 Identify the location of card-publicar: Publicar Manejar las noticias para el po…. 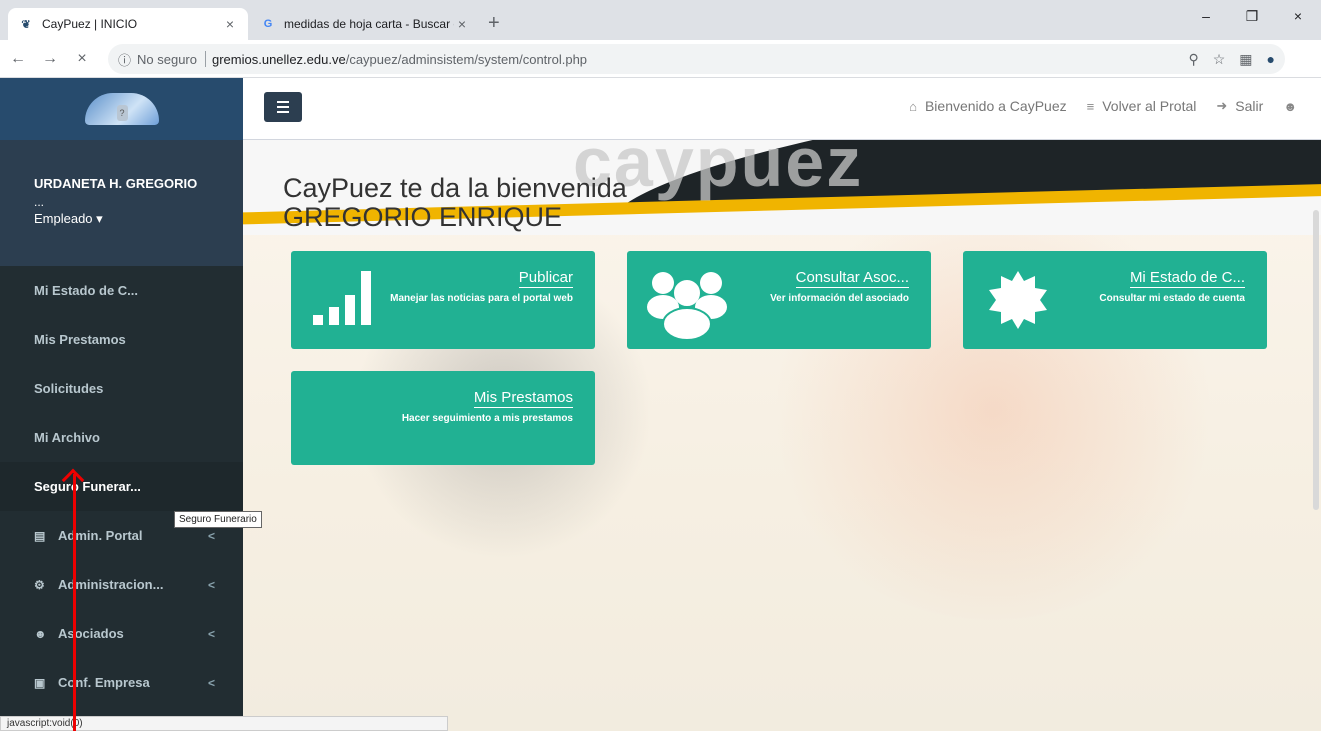
(443, 300).